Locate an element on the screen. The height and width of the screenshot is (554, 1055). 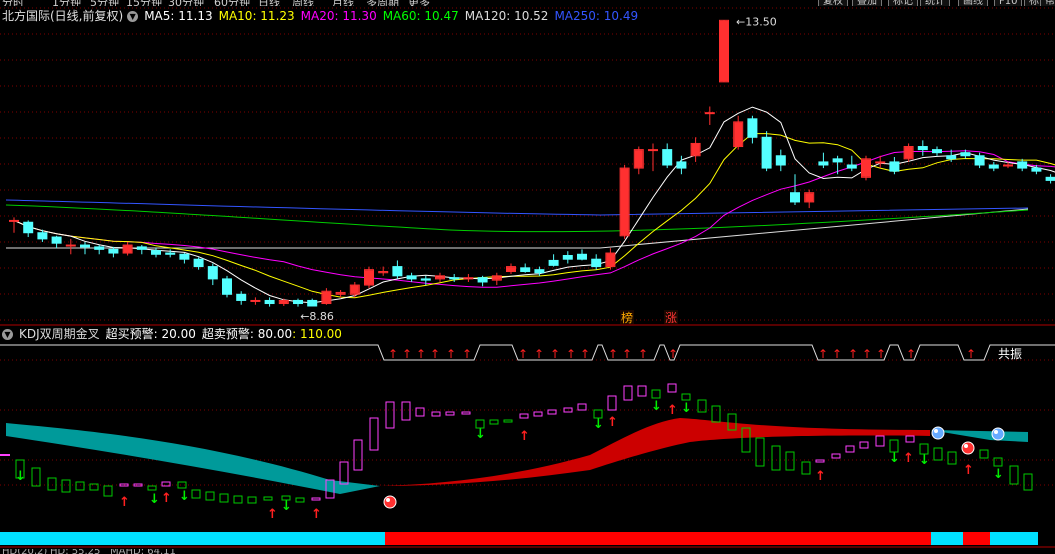
signal-ball-icon is located at coordinates (390, 502).